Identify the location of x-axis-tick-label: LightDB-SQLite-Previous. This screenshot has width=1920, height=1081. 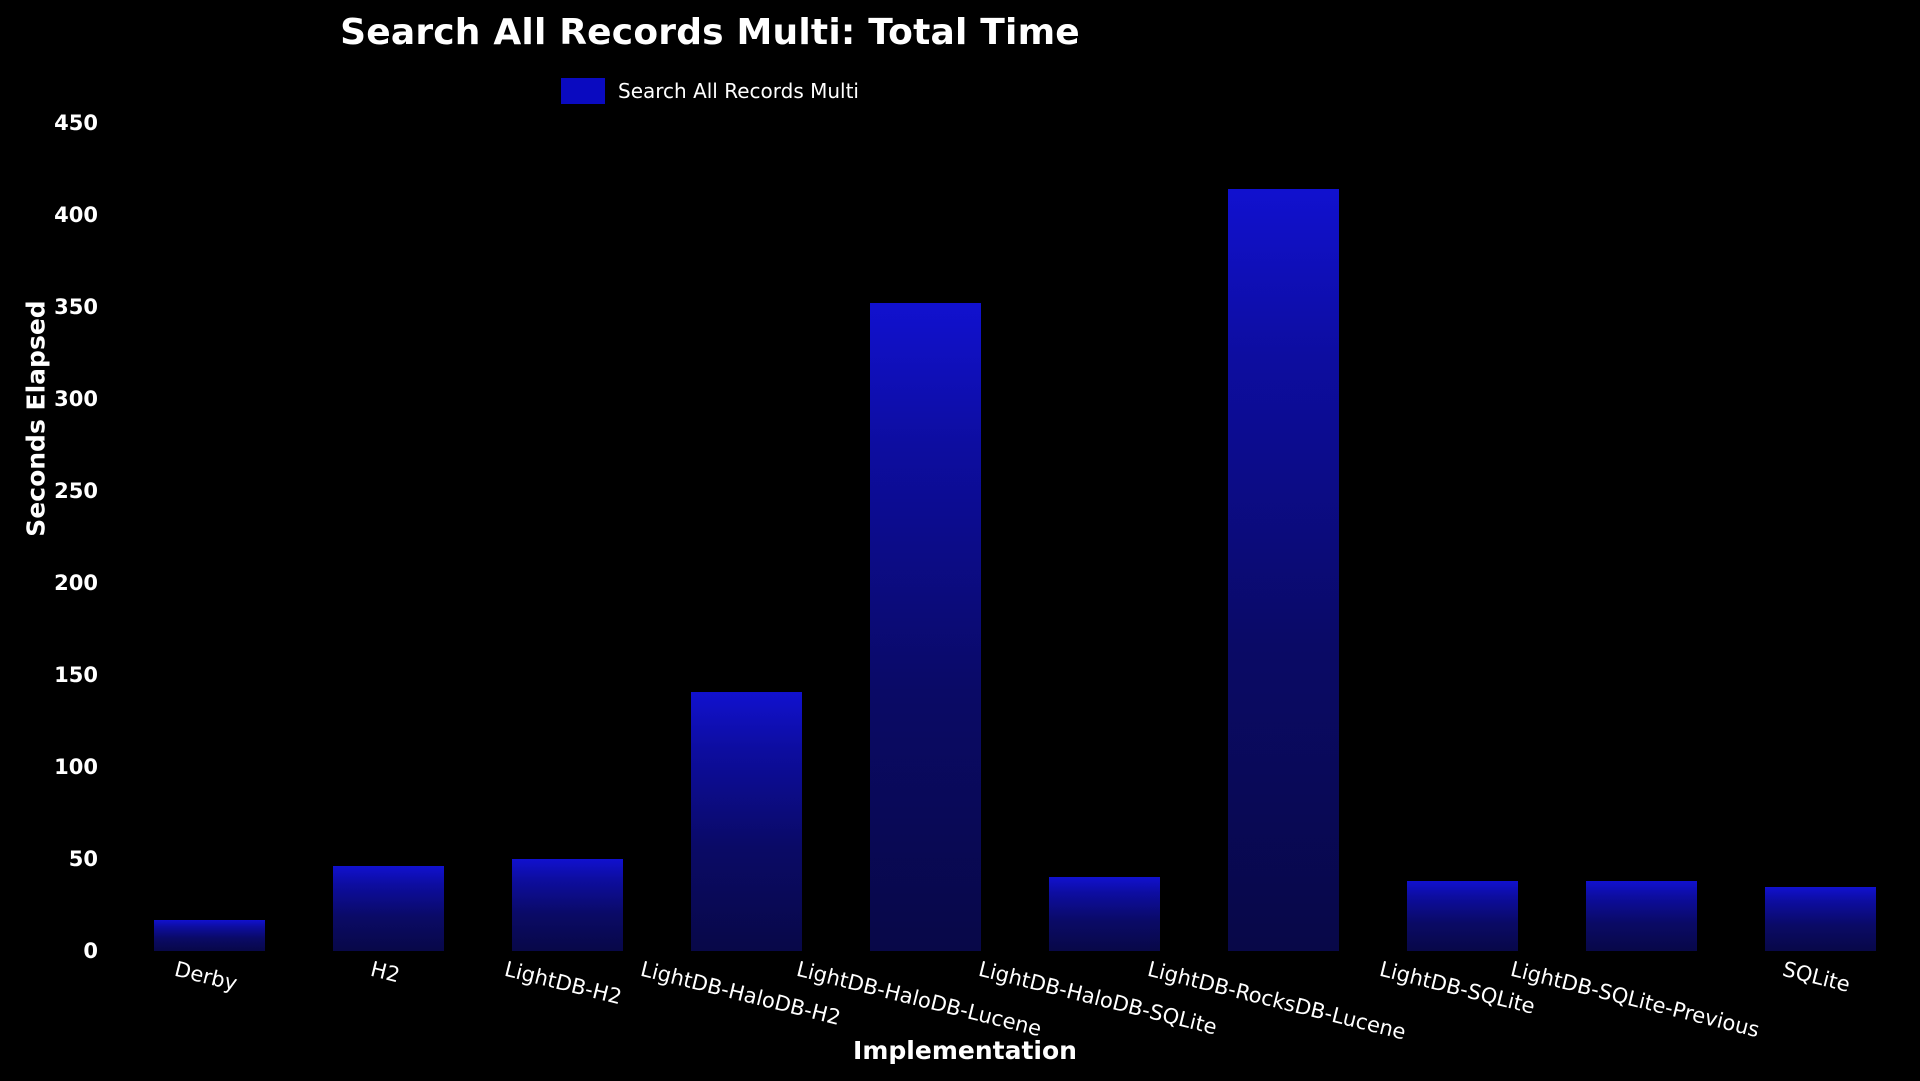
(1635, 1000).